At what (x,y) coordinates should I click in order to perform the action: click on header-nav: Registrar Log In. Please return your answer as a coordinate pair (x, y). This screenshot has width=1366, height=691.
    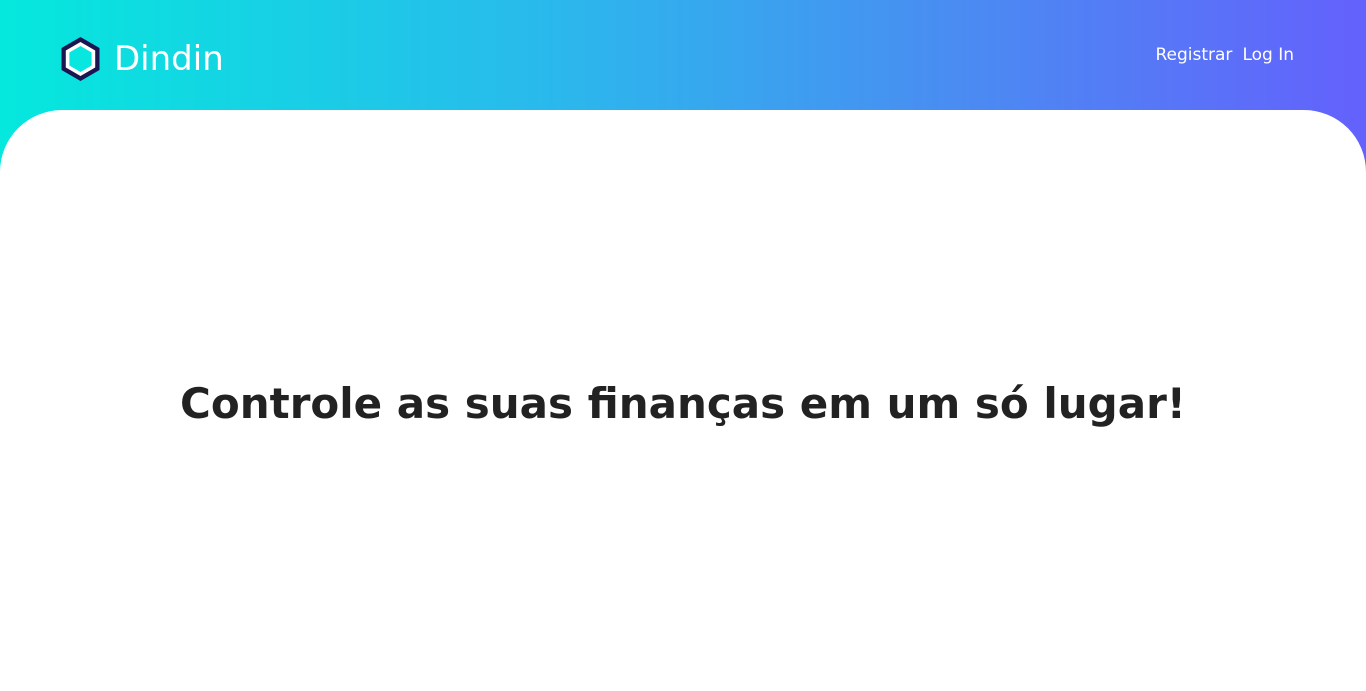
    Looking at the image, I should click on (1224, 55).